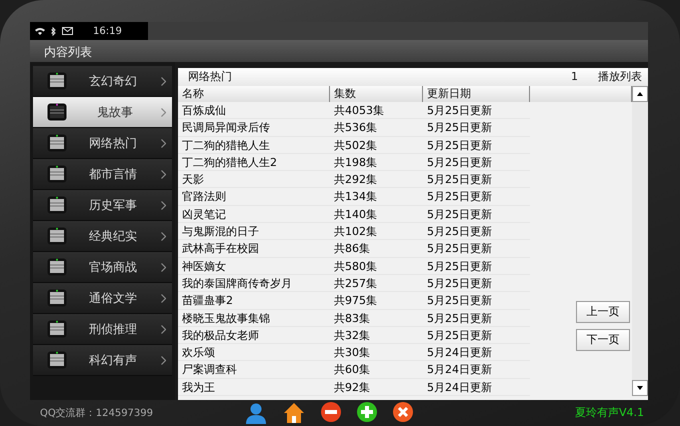 Image resolution: width=680 pixels, height=426 pixels. Describe the element at coordinates (53, 31) in the screenshot. I see `bluetooth-icon` at that location.